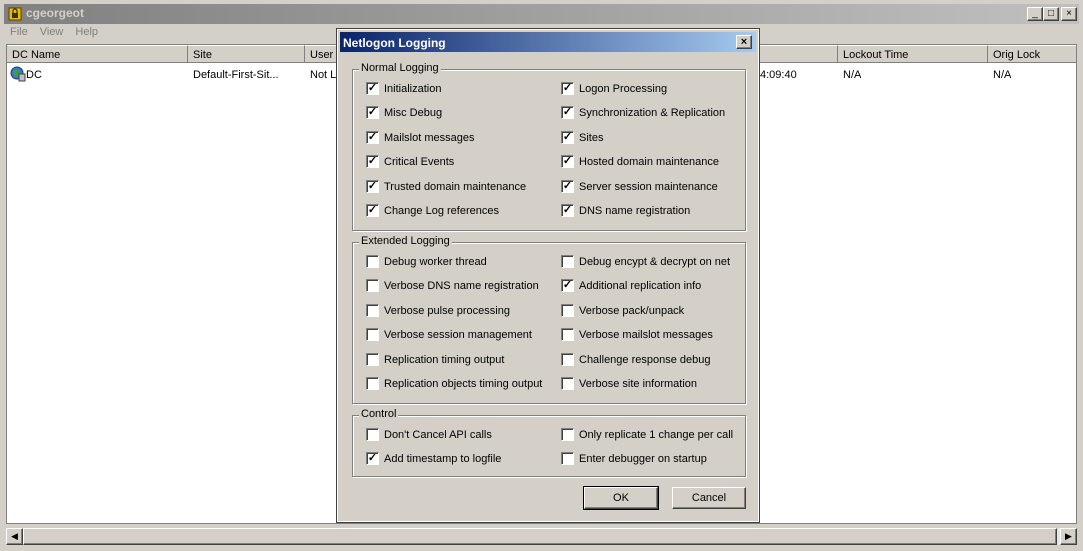  What do you see at coordinates (458, 335) in the screenshot?
I see `checkbox-label: Verbose session management` at bounding box center [458, 335].